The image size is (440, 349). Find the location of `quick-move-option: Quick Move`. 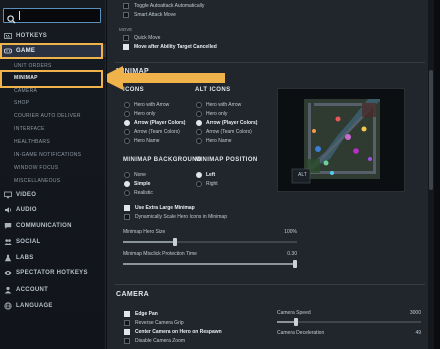

quick-move-option: Quick Move is located at coordinates (141, 38).